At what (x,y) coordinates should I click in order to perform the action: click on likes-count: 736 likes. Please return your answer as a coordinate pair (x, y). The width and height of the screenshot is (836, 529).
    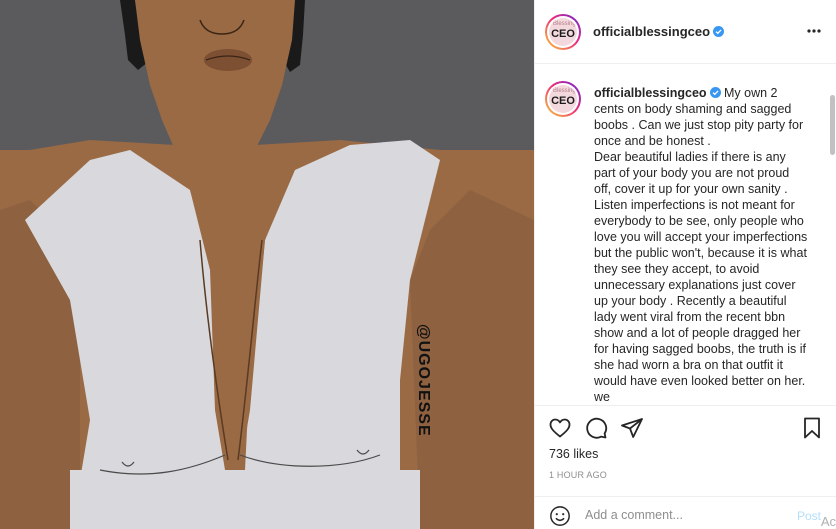
    Looking at the image, I should click on (573, 454).